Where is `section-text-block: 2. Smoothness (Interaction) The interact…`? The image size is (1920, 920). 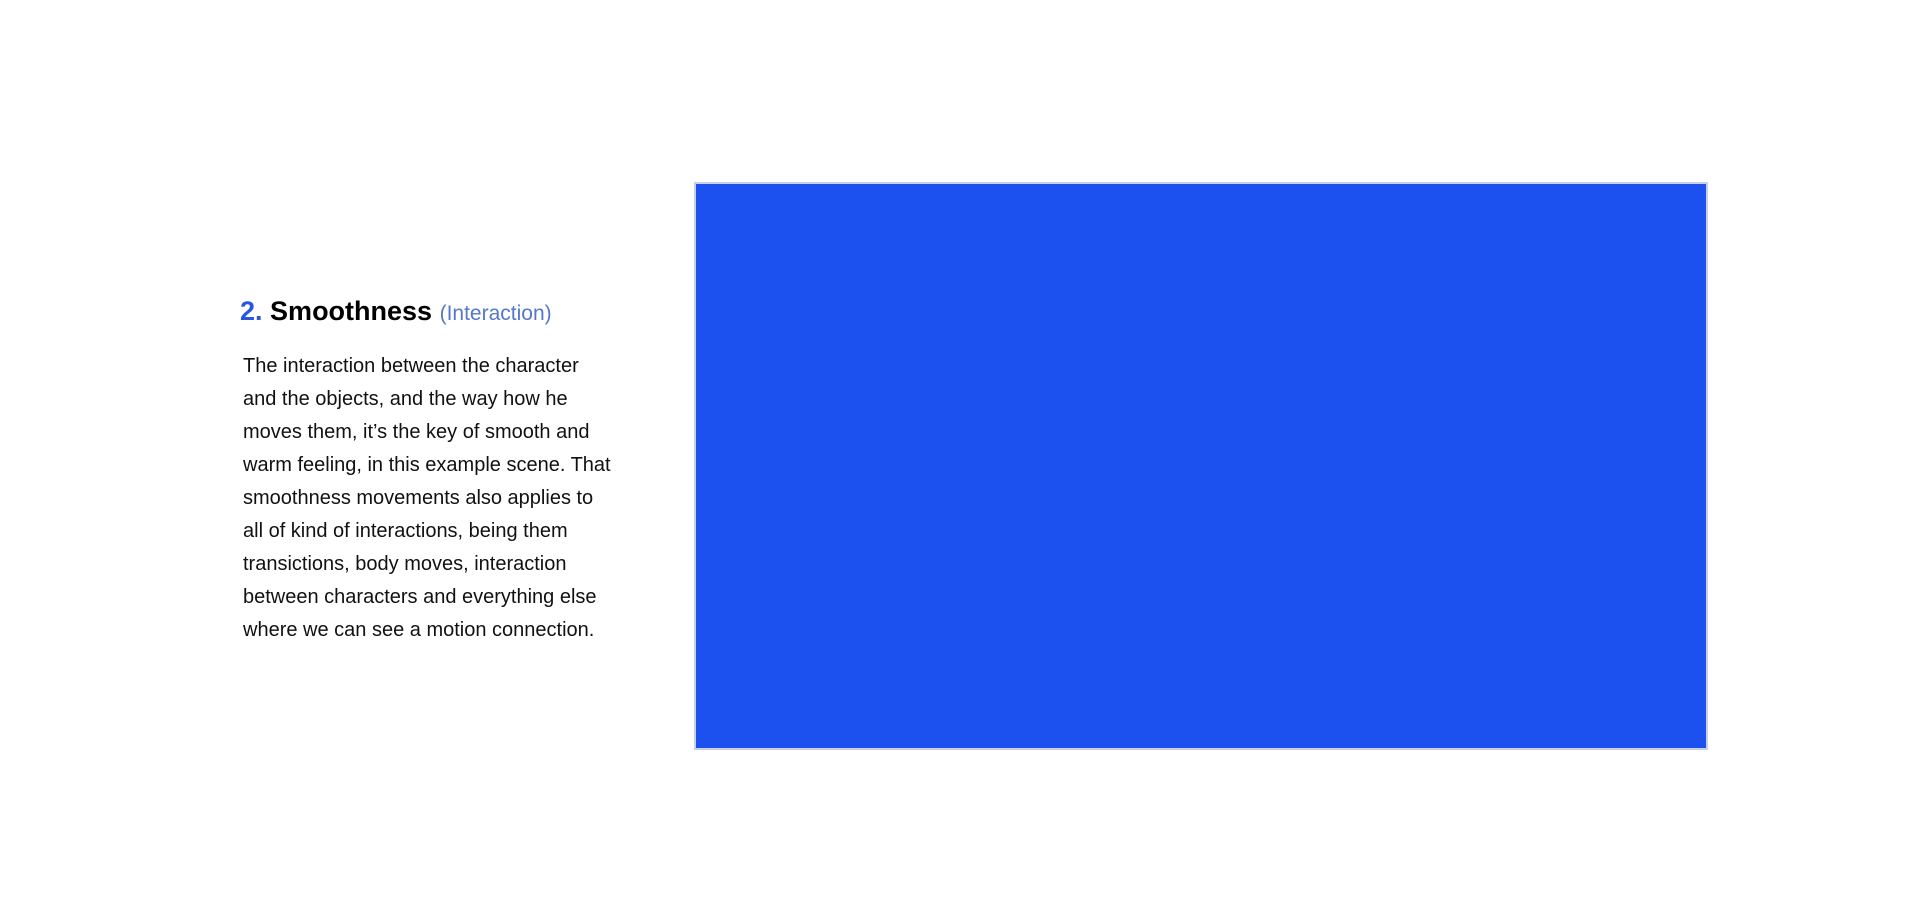 section-text-block: 2. Smoothness (Interaction) The interact… is located at coordinates (430, 471).